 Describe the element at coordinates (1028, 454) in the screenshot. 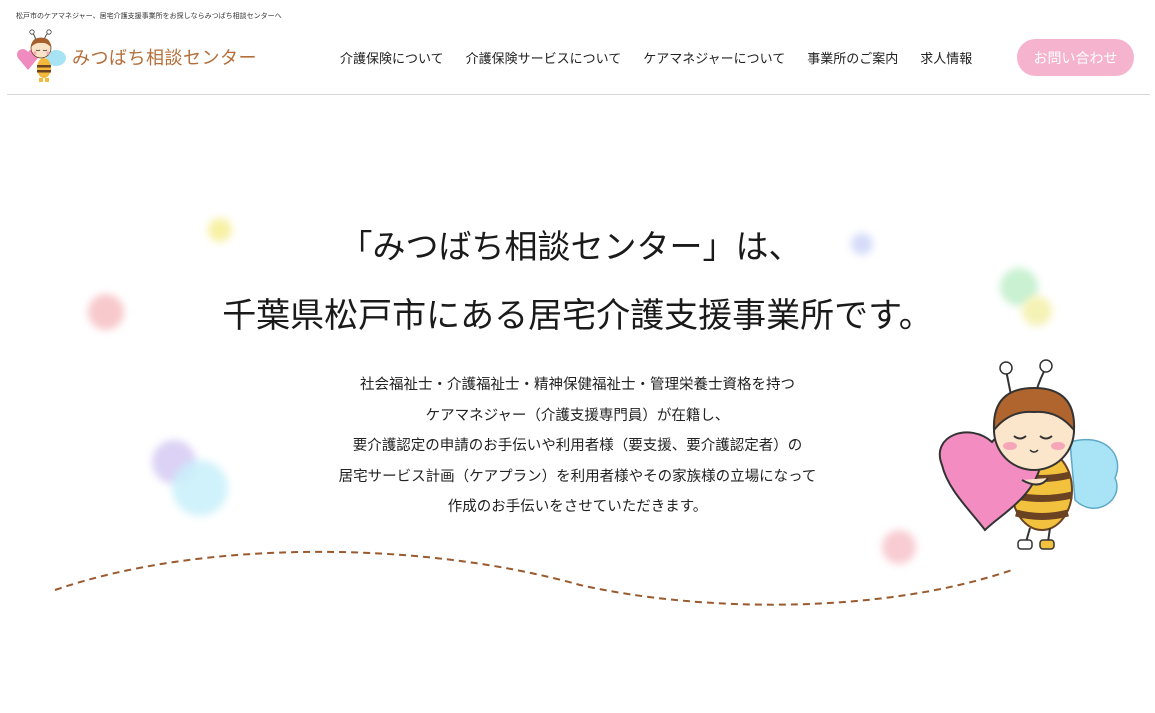

I see `bee-hugging-heart-illustration` at that location.